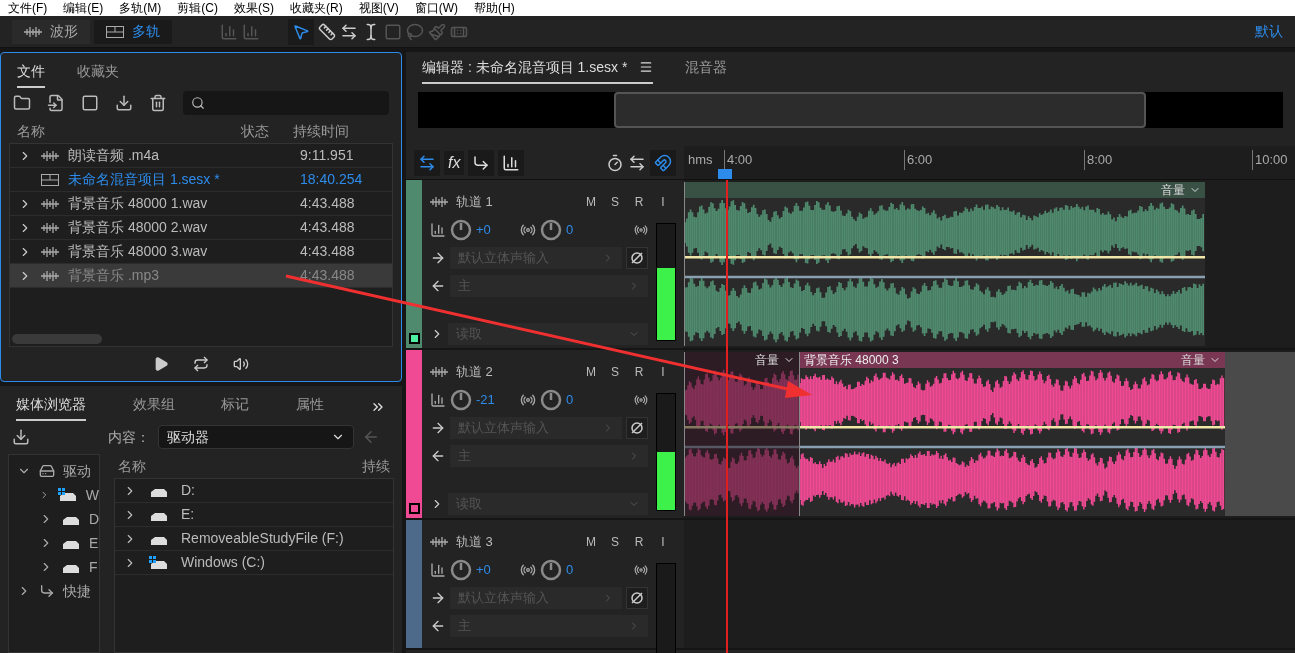  Describe the element at coordinates (31, 74) in the screenshot. I see `panel-tab: 文件` at that location.